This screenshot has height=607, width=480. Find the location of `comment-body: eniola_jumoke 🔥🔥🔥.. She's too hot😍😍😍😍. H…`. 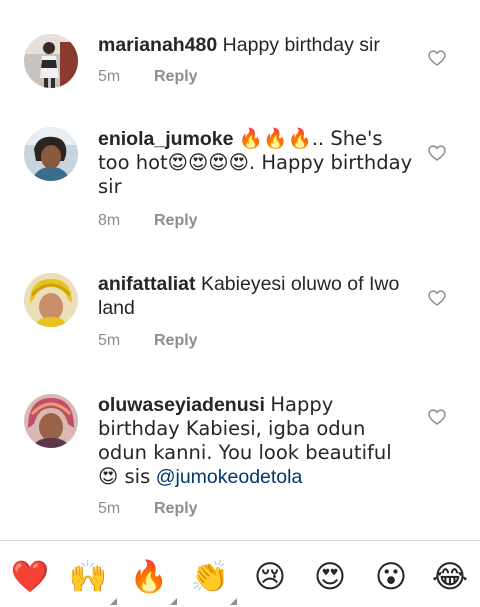

comment-body: eniola_jumoke 🔥🔥🔥.. She's too hot😍😍😍😍. H… is located at coordinates (257, 163).